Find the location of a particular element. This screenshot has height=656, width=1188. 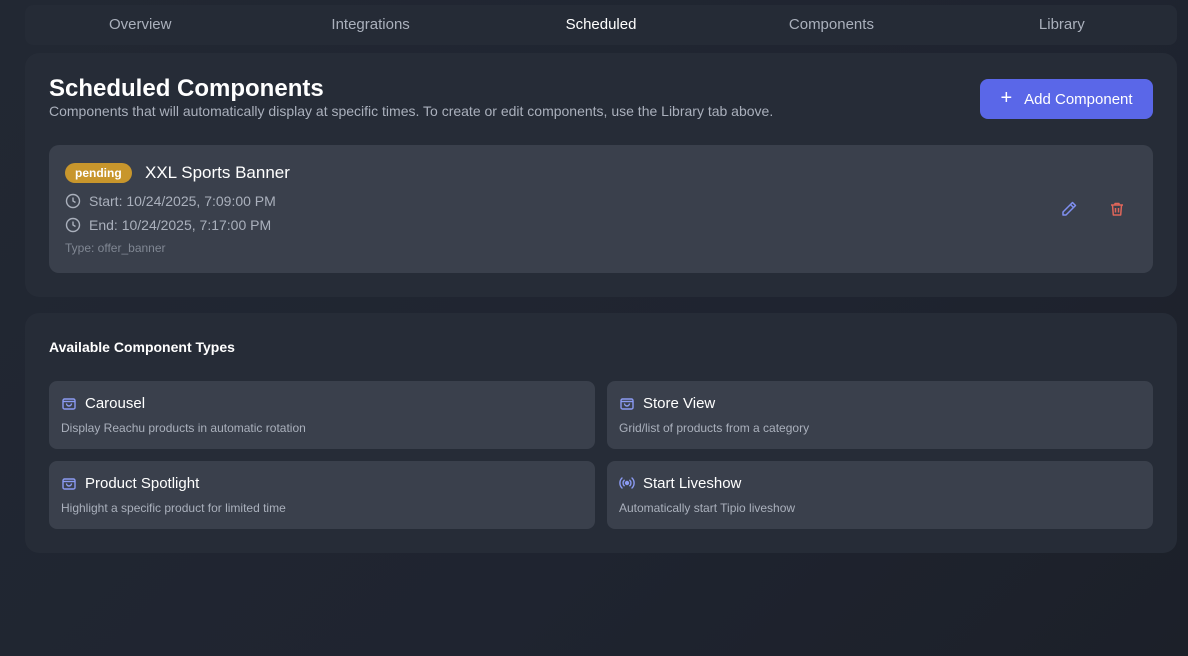

tab-scheduled: Scheduled is located at coordinates (601, 25).